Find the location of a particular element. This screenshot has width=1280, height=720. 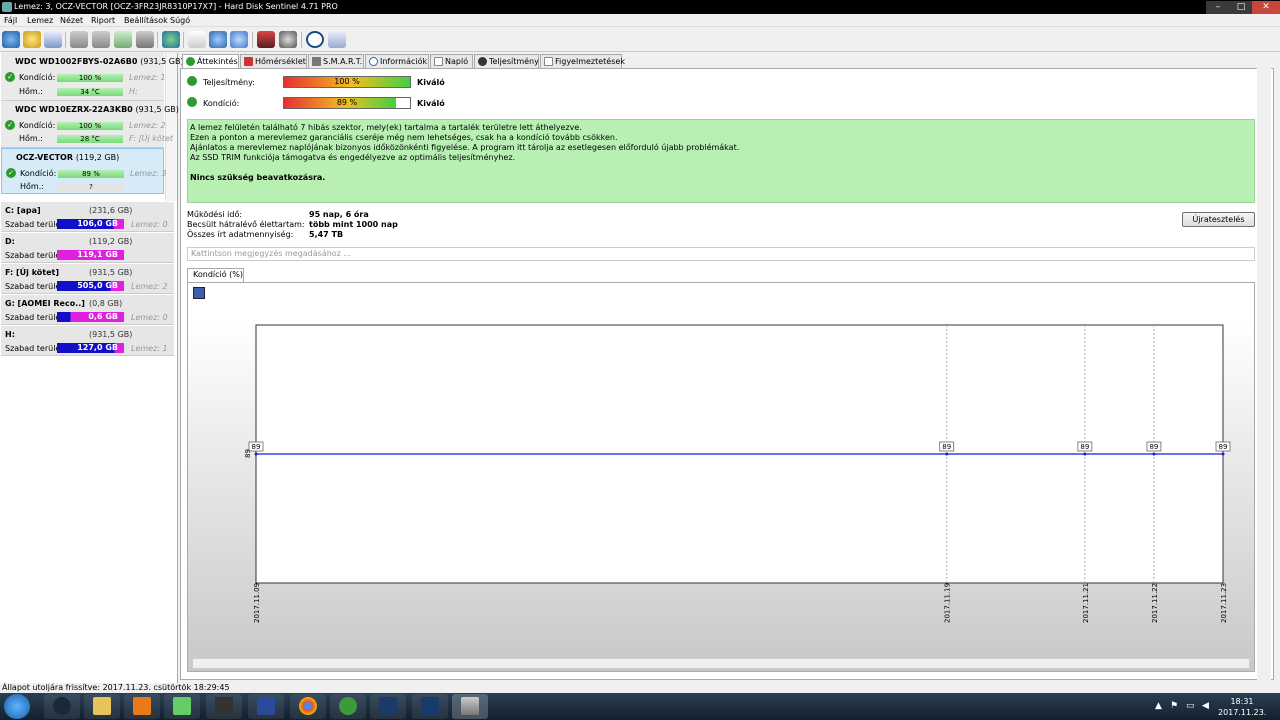

minimize-button: – is located at coordinates (1218, 7).